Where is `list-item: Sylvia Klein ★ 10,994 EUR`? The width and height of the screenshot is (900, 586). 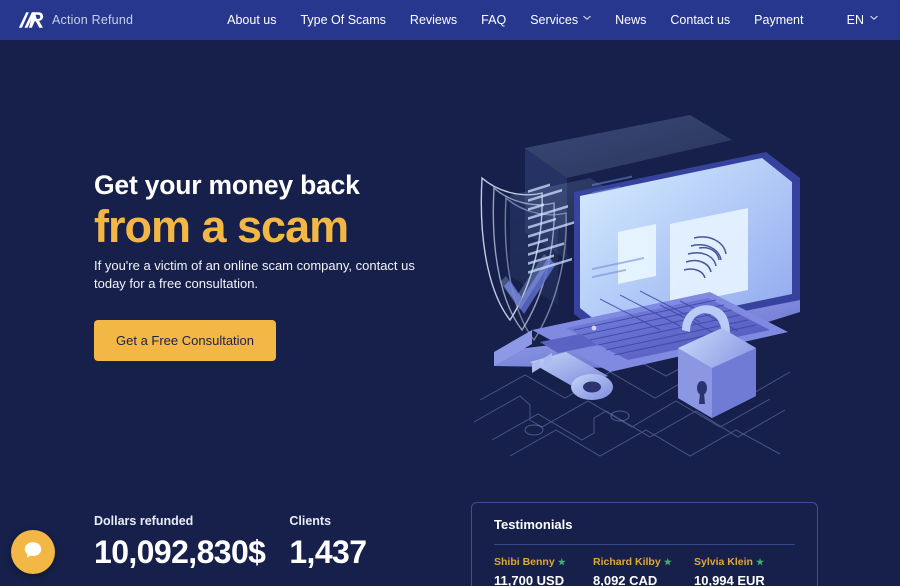
list-item: Sylvia Klein ★ 10,994 EUR is located at coordinates (743, 571).